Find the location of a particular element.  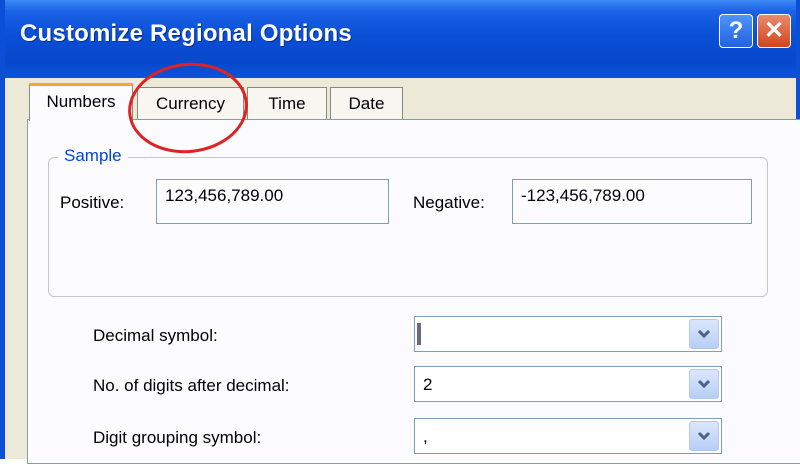

tab-time: Time is located at coordinates (287, 103).